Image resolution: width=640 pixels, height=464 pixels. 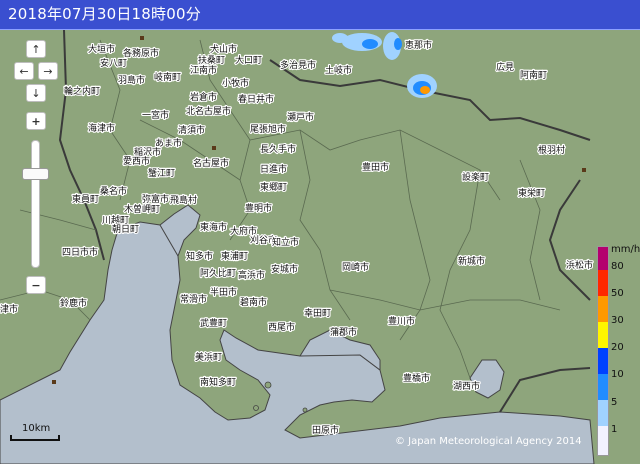 What do you see at coordinates (24, 71) in the screenshot?
I see `pan-left-button: ←` at bounding box center [24, 71].